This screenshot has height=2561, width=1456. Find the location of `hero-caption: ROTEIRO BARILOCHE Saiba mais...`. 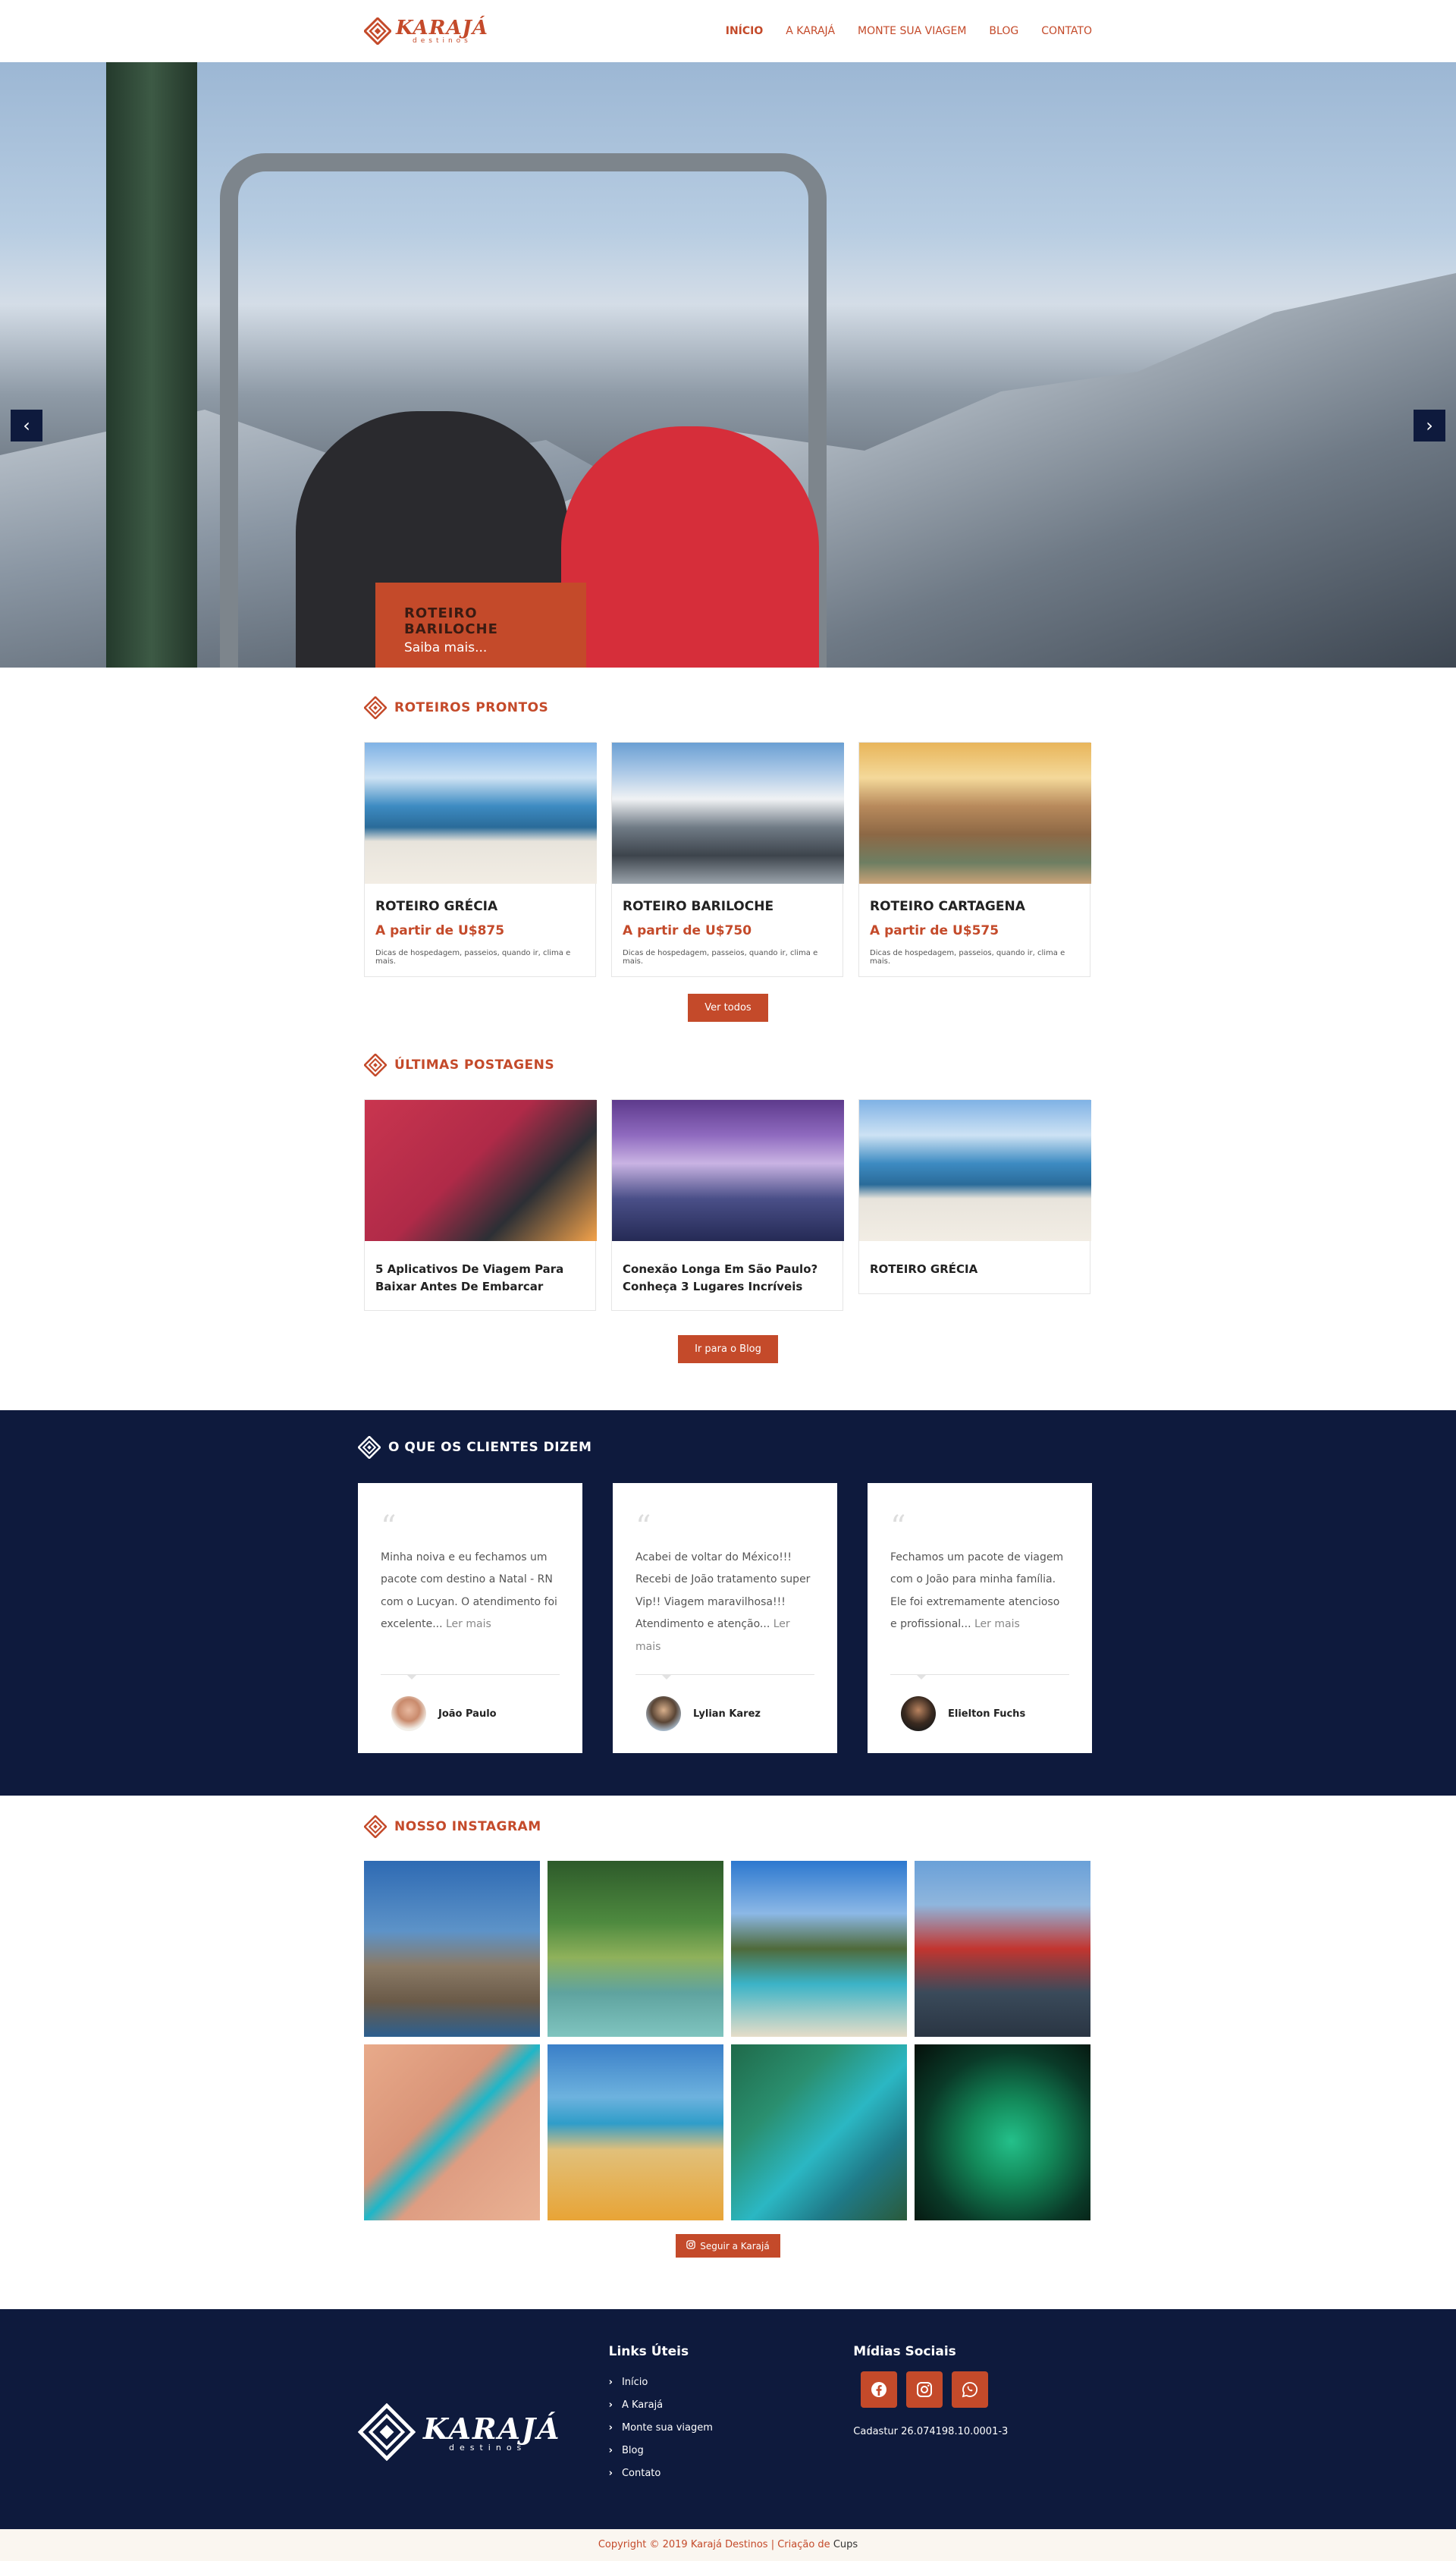

hero-caption: ROTEIRO BARILOCHE Saiba mais... is located at coordinates (480, 625).